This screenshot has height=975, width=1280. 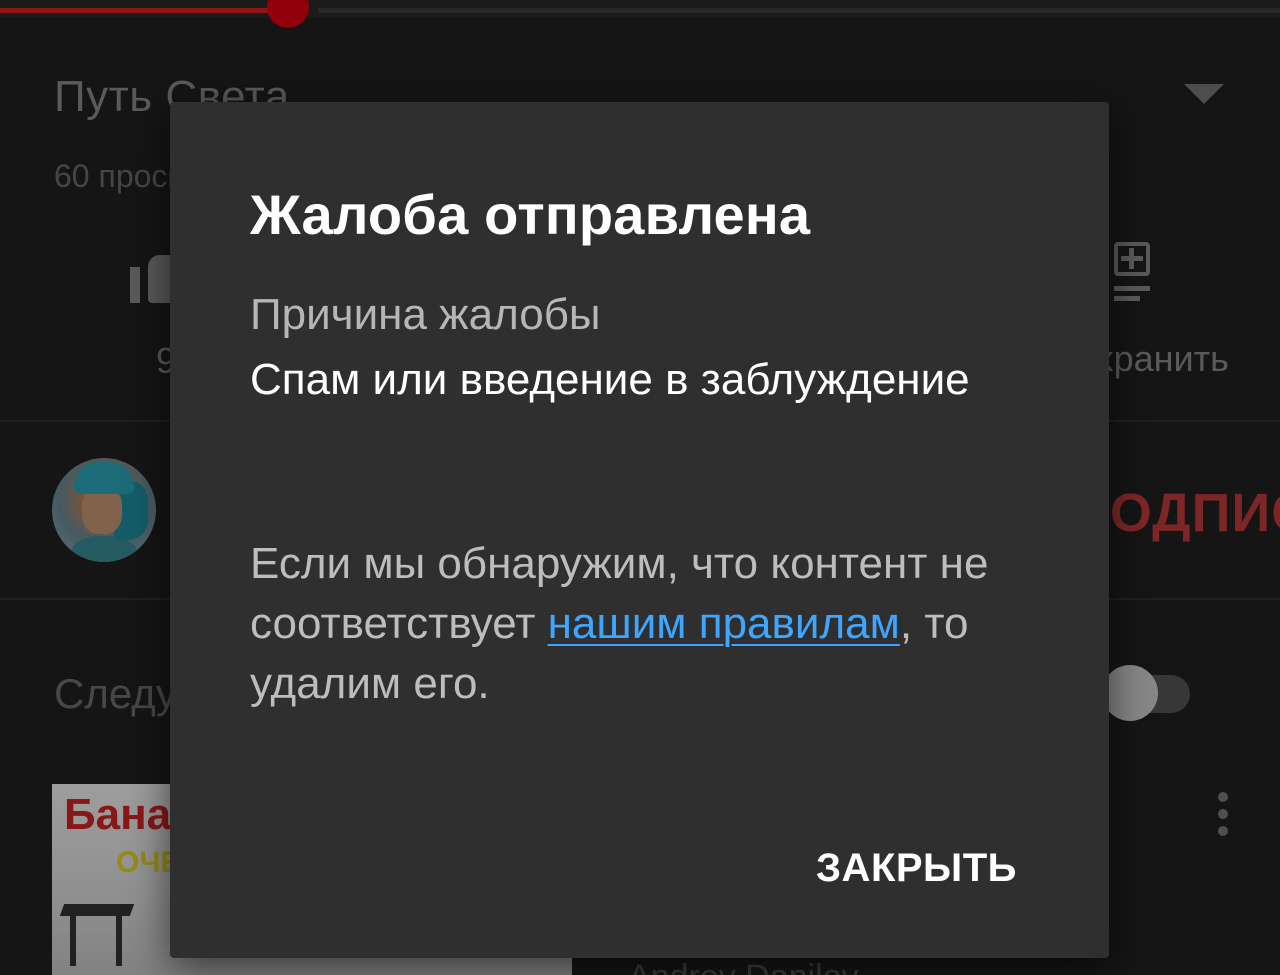 What do you see at coordinates (530, 214) in the screenshot?
I see `dialog-title: Жалоба отправлена` at bounding box center [530, 214].